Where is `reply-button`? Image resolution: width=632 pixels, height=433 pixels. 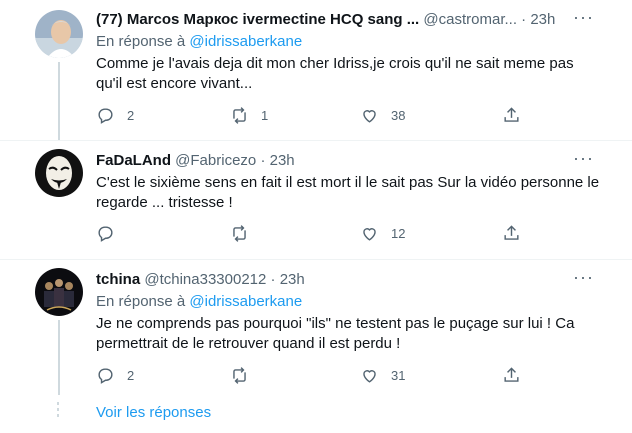 reply-button is located at coordinates (111, 233).